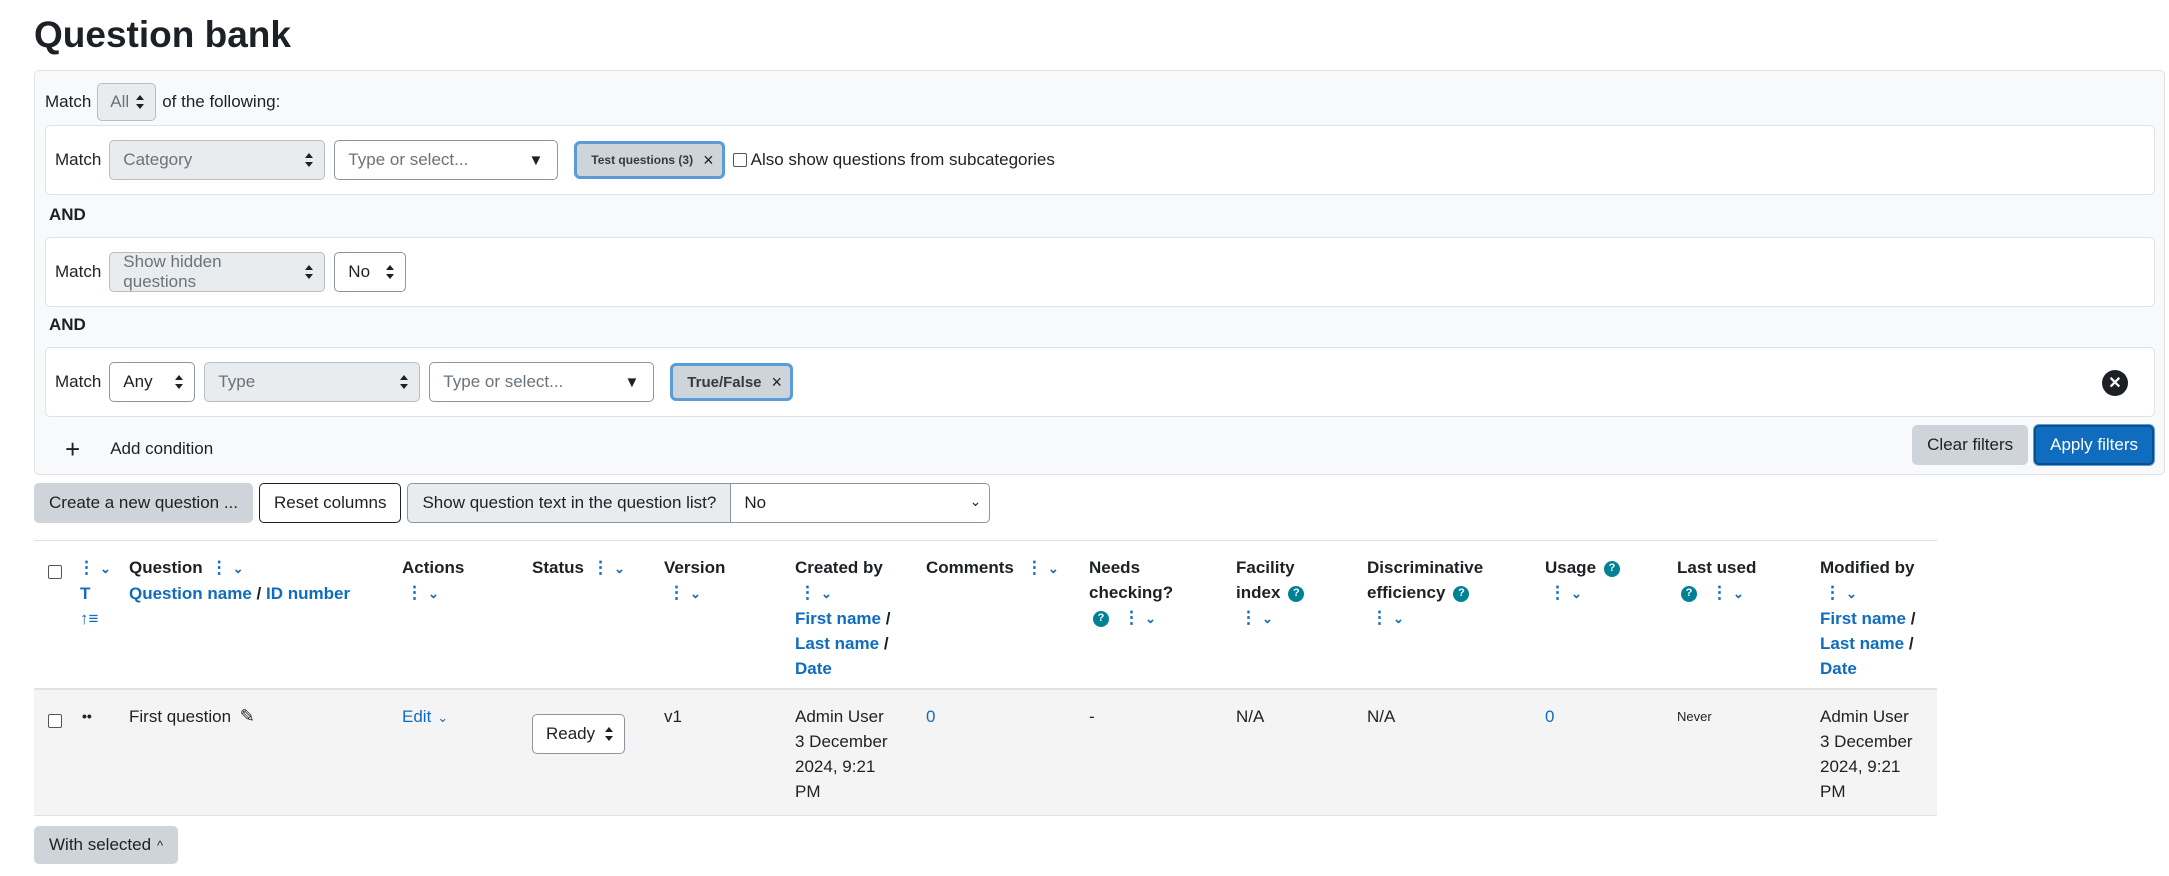  Describe the element at coordinates (221, 101) in the screenshot. I see `join-suffix: of the following:` at that location.